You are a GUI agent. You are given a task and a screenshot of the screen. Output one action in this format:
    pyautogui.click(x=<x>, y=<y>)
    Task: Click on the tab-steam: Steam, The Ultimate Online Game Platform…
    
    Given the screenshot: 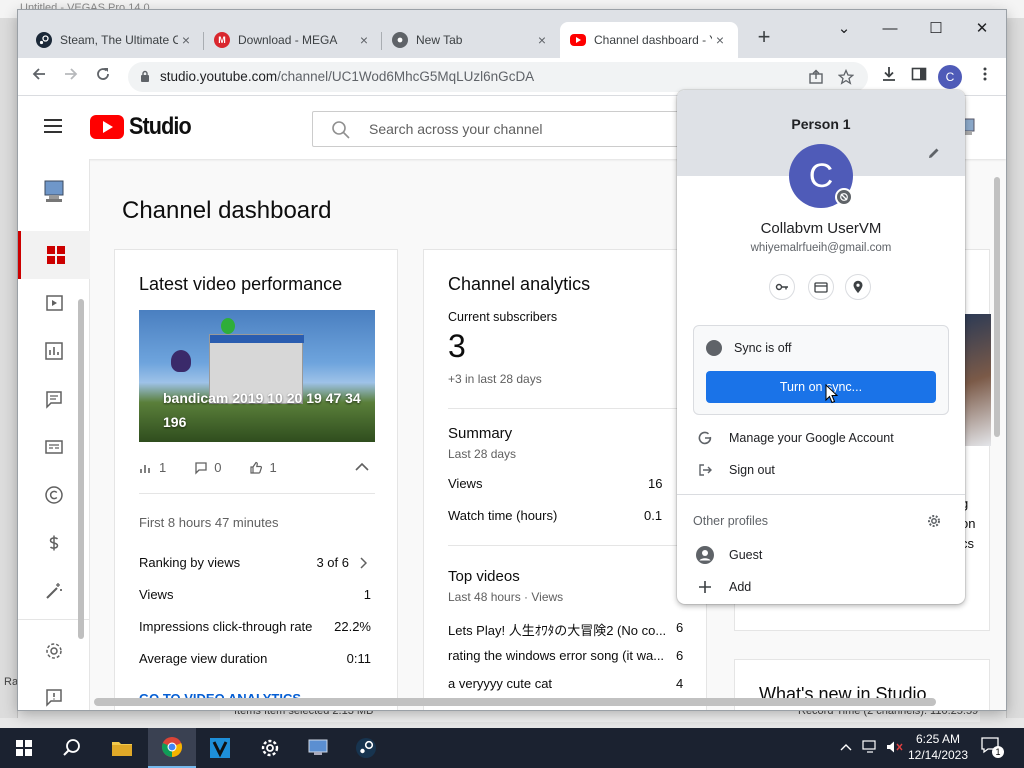 What is the action you would take?
    pyautogui.click(x=115, y=40)
    